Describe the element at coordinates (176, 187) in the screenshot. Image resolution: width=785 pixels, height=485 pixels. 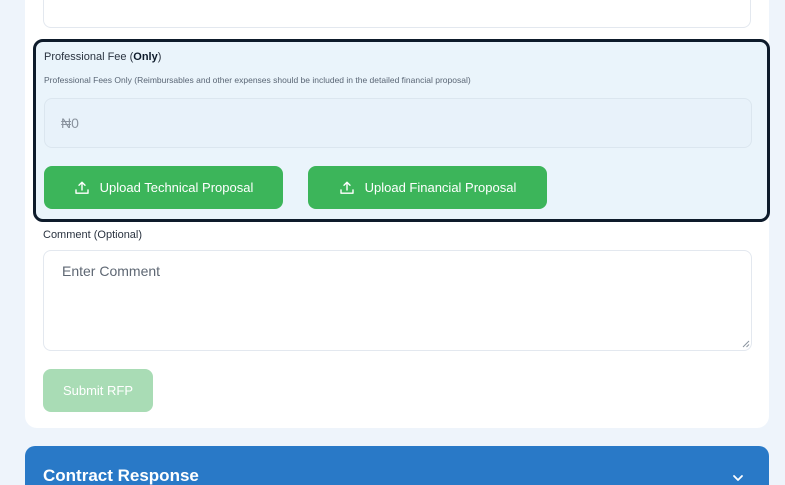
I see `upload-technical-label: Upload Technical Proposal` at that location.